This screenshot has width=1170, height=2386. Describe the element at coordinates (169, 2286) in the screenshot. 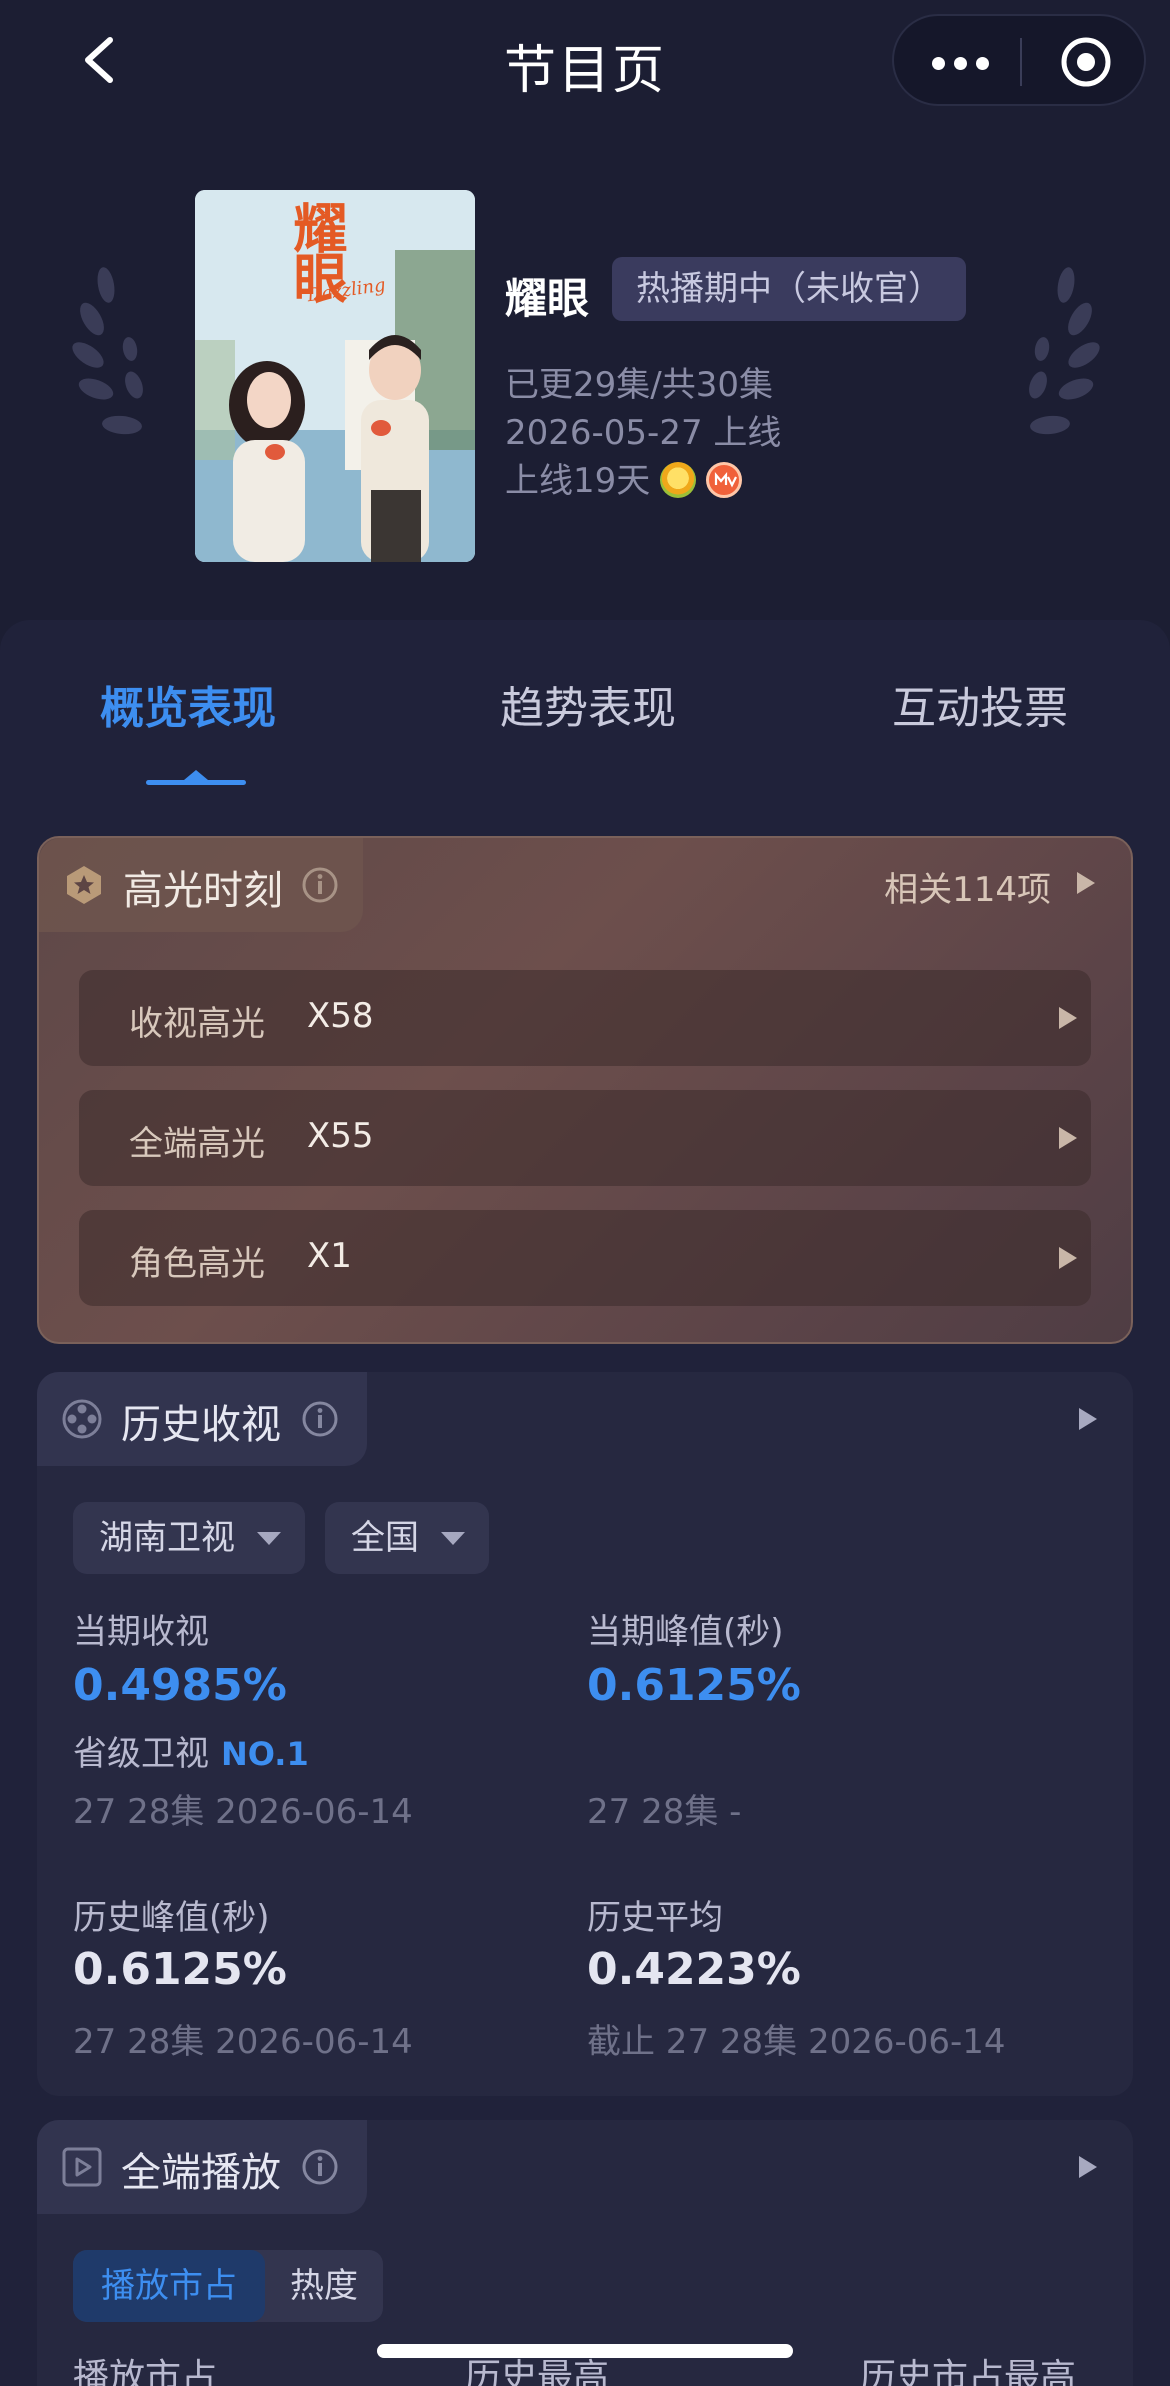

I see `segment-market-share: 播放市占` at that location.